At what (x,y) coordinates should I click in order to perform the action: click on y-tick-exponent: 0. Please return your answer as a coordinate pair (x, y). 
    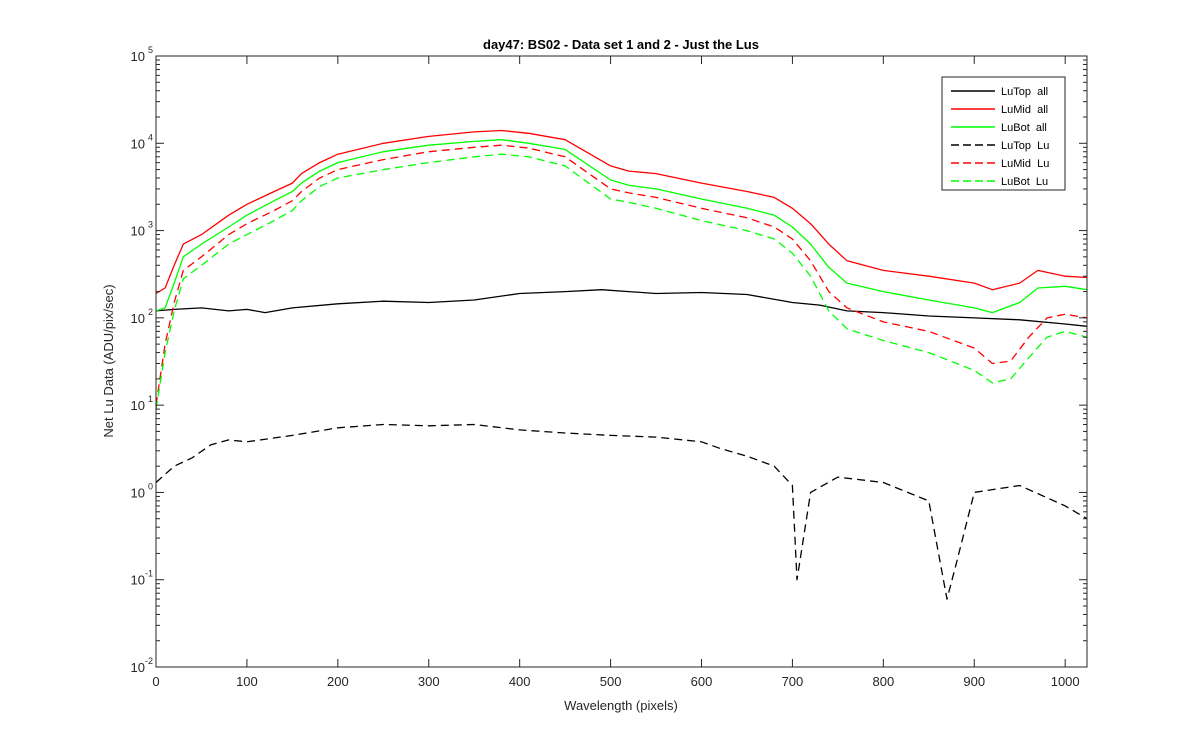
    Looking at the image, I should click on (150, 486).